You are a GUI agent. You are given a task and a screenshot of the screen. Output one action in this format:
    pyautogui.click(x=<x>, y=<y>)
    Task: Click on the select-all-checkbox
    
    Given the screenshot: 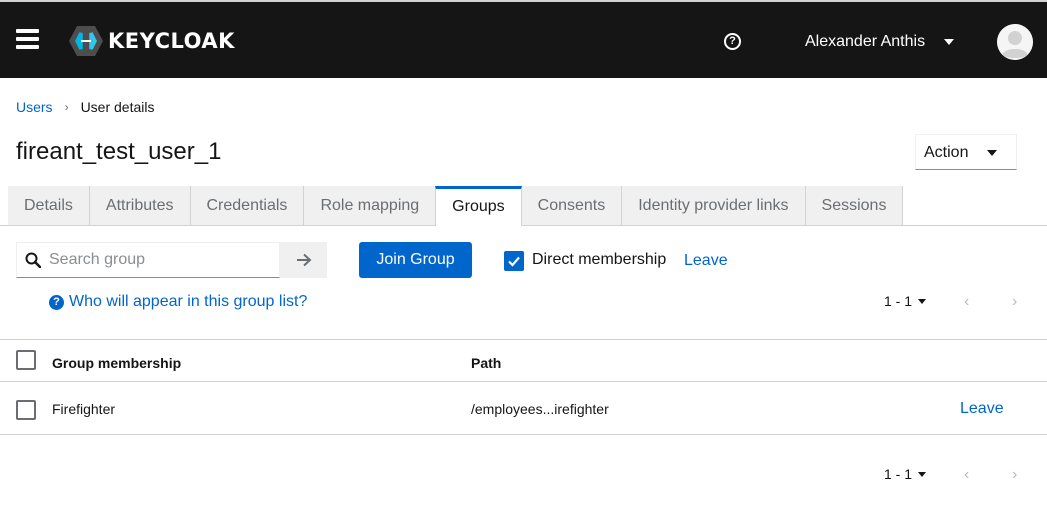 What is the action you would take?
    pyautogui.click(x=26, y=360)
    